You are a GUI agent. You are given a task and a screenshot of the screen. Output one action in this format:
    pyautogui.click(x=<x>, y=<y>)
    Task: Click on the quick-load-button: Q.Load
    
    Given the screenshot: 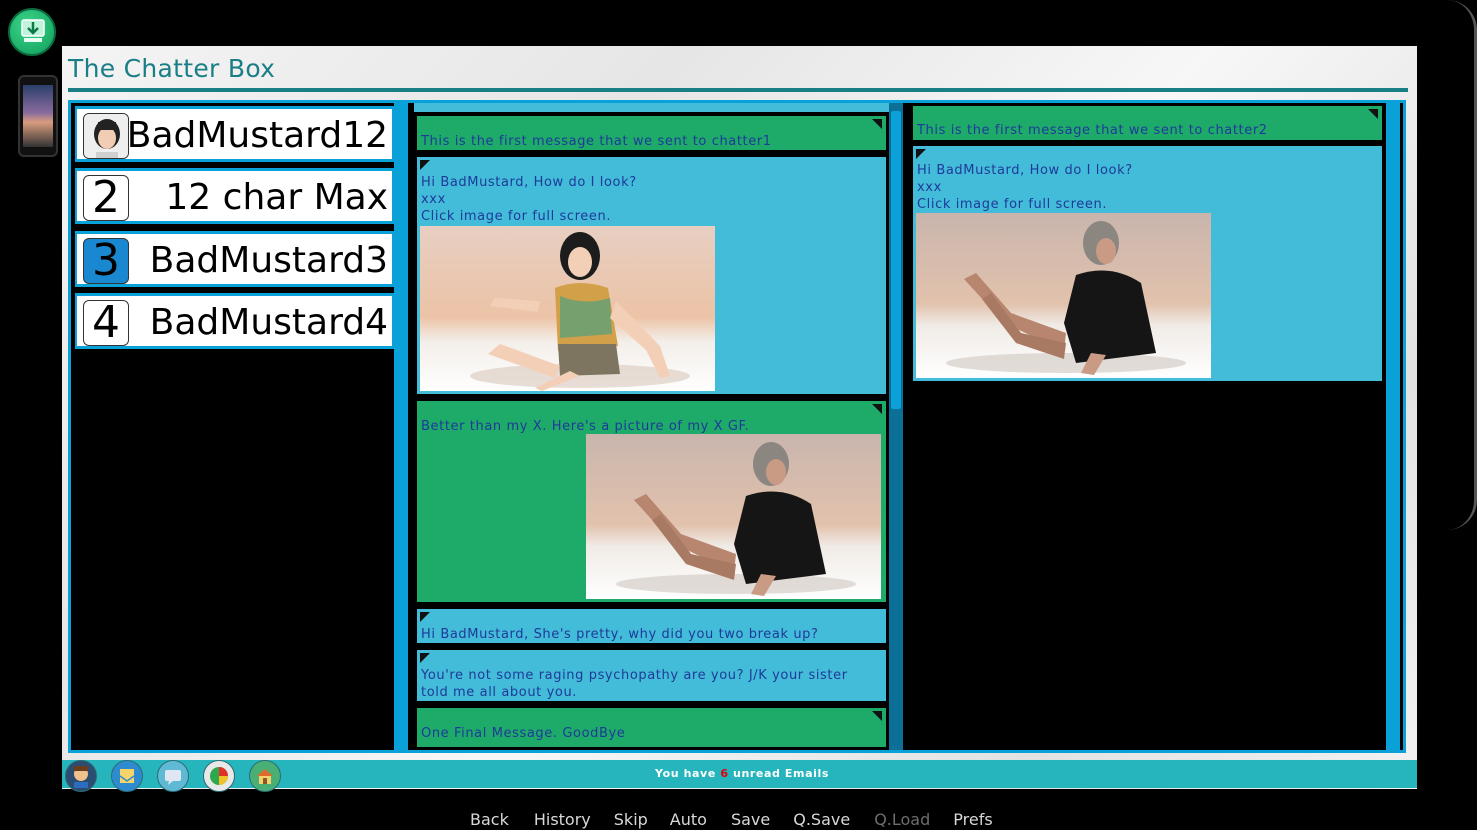 What is the action you would take?
    pyautogui.click(x=902, y=819)
    